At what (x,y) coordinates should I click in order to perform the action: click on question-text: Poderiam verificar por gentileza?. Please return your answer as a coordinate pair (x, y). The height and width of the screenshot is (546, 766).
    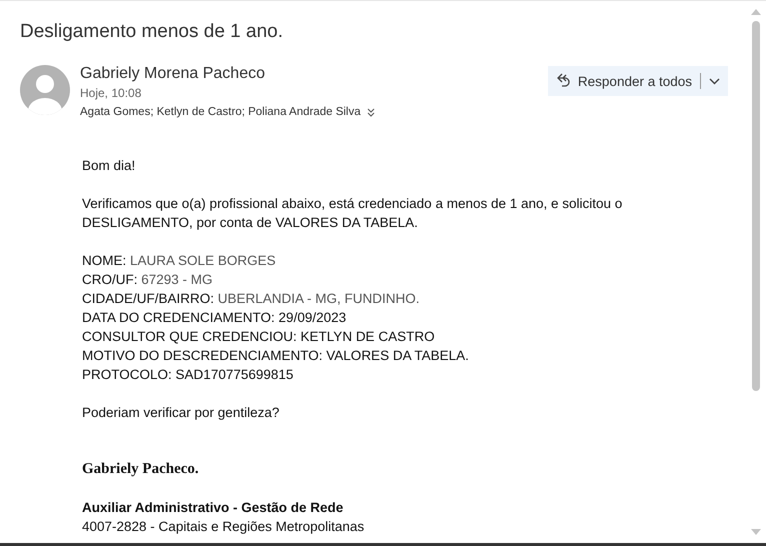
    Looking at the image, I should click on (181, 413).